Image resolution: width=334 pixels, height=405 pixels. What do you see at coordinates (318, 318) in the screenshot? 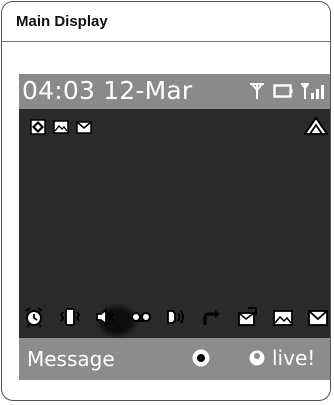
I see `message-full-icon` at bounding box center [318, 318].